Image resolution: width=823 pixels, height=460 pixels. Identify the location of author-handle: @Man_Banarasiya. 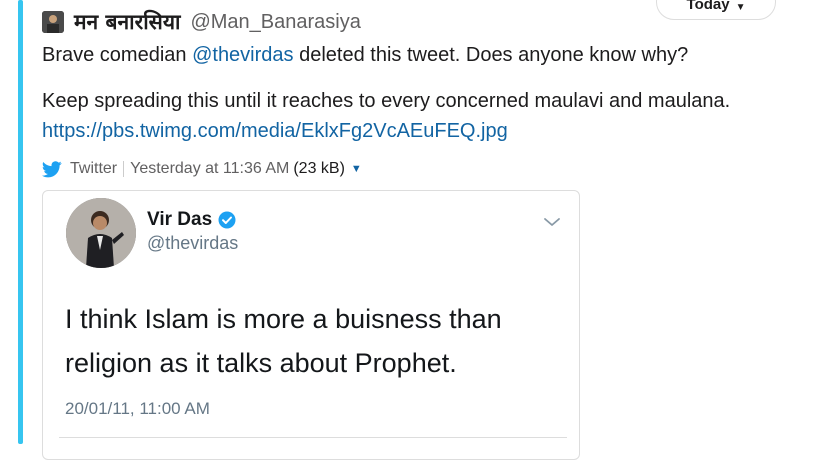
(275, 21).